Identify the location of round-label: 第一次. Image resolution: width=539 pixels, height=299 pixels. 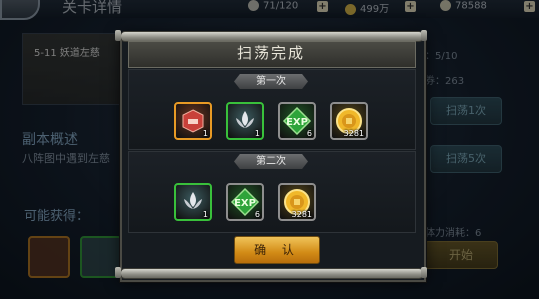
(271, 81).